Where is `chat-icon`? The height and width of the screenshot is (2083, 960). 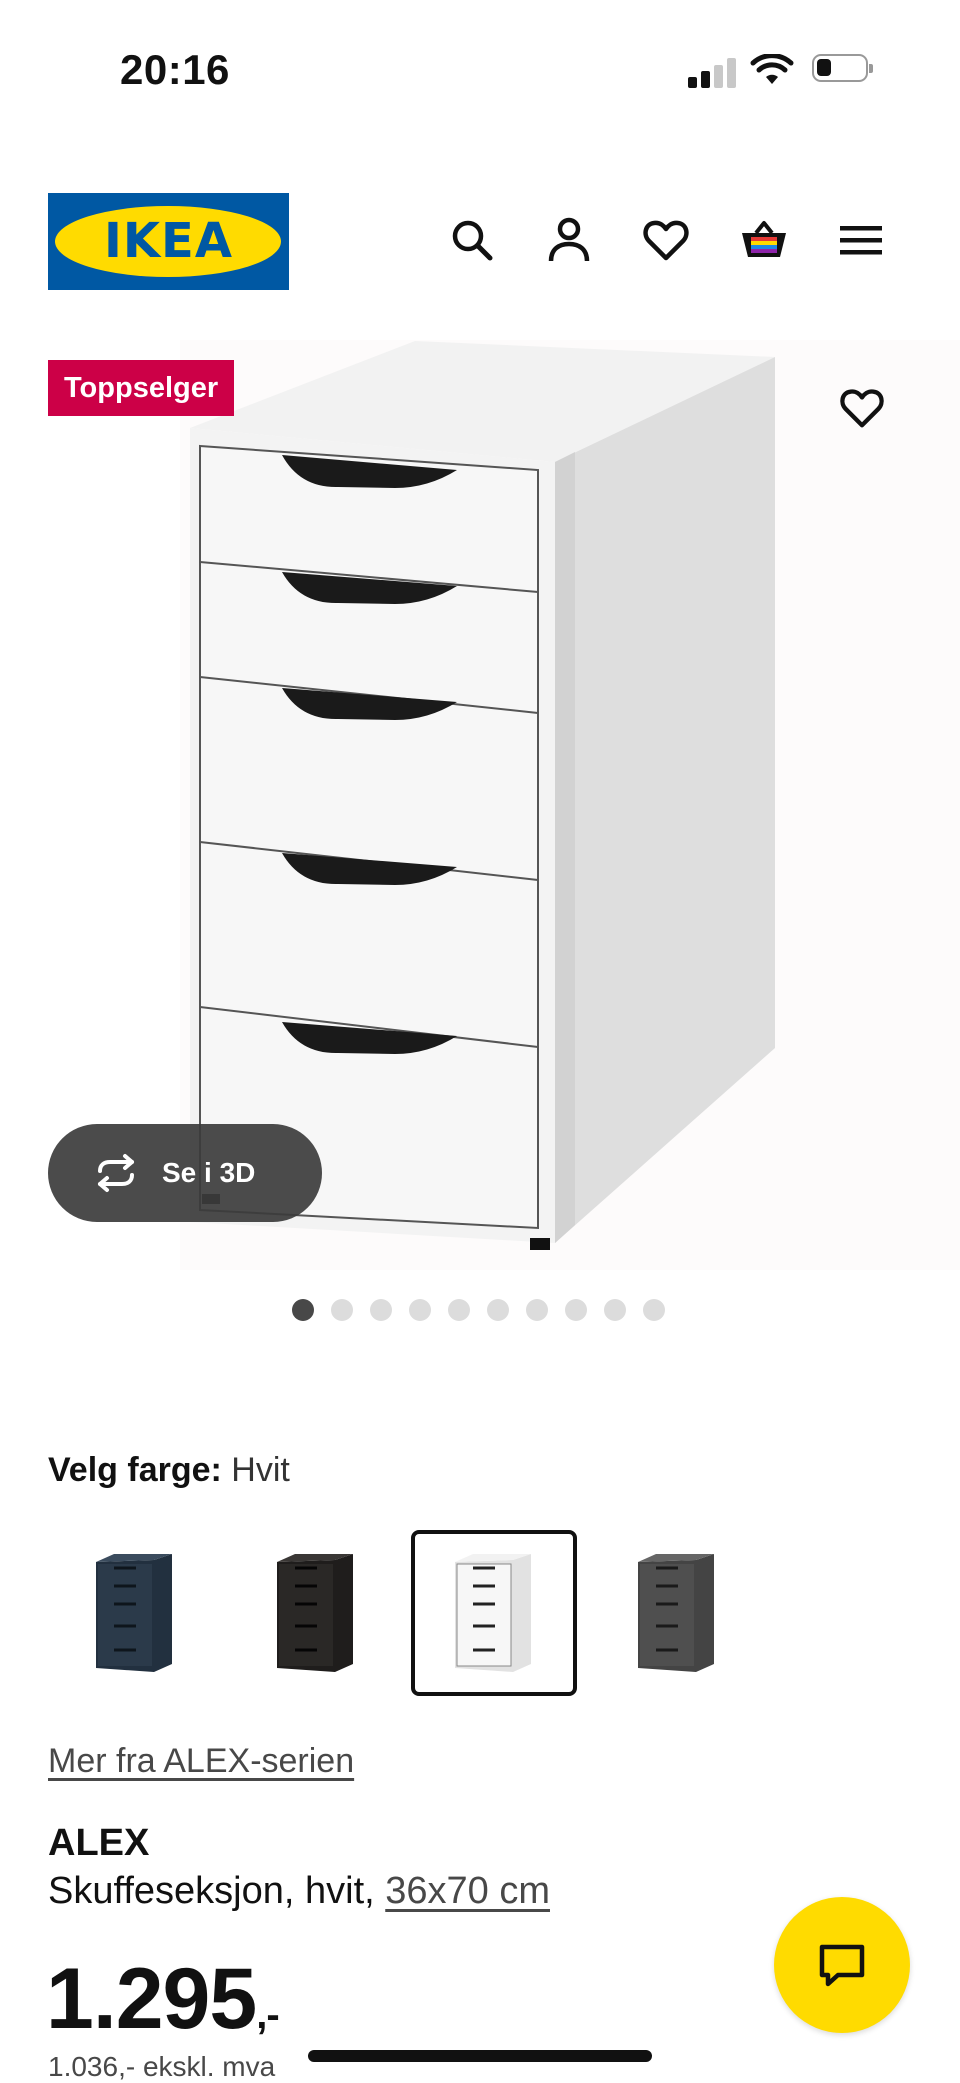
chat-icon is located at coordinates (842, 1965).